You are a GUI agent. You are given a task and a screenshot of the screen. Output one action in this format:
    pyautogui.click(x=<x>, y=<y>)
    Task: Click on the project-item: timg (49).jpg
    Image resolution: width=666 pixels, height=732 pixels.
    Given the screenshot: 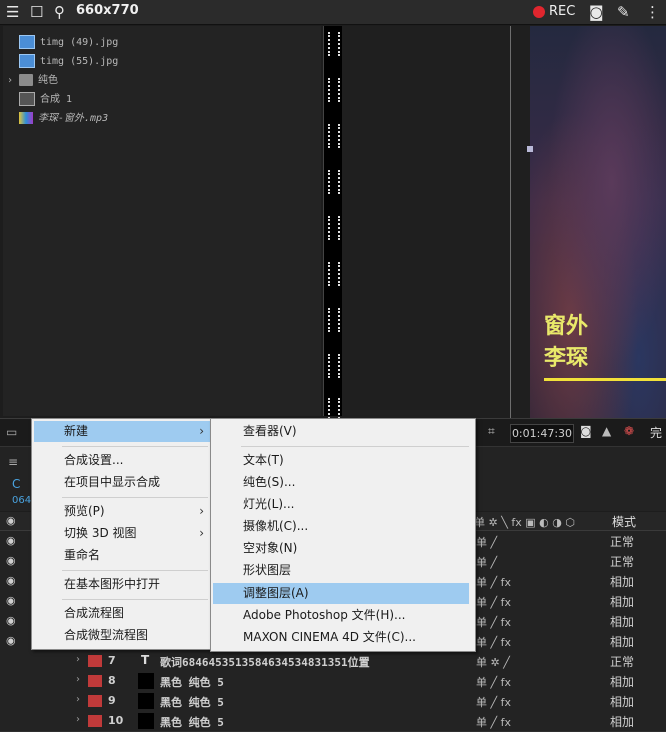 What is the action you would take?
    pyautogui.click(x=68, y=43)
    